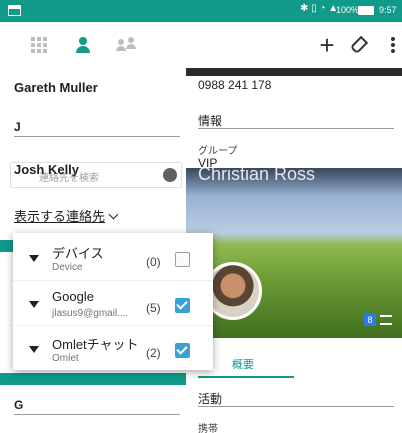  What do you see at coordinates (391, 45) in the screenshot?
I see `more-icon` at bounding box center [391, 45].